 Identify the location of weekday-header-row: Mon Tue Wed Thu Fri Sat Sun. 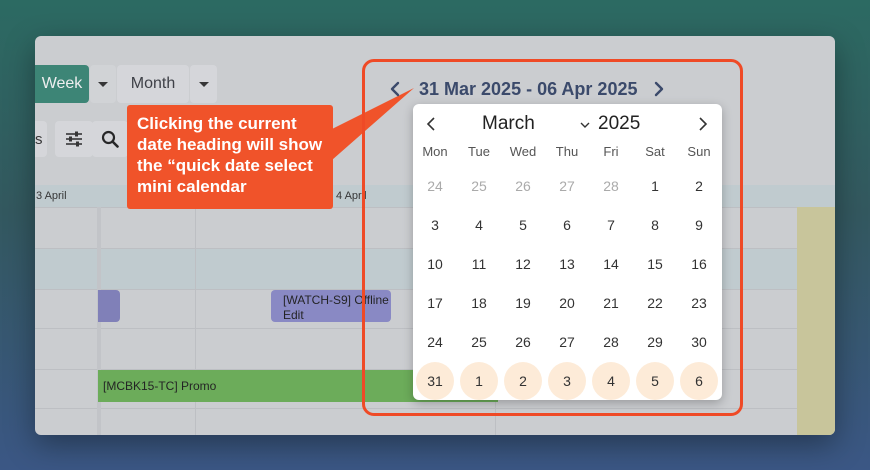
(567, 152).